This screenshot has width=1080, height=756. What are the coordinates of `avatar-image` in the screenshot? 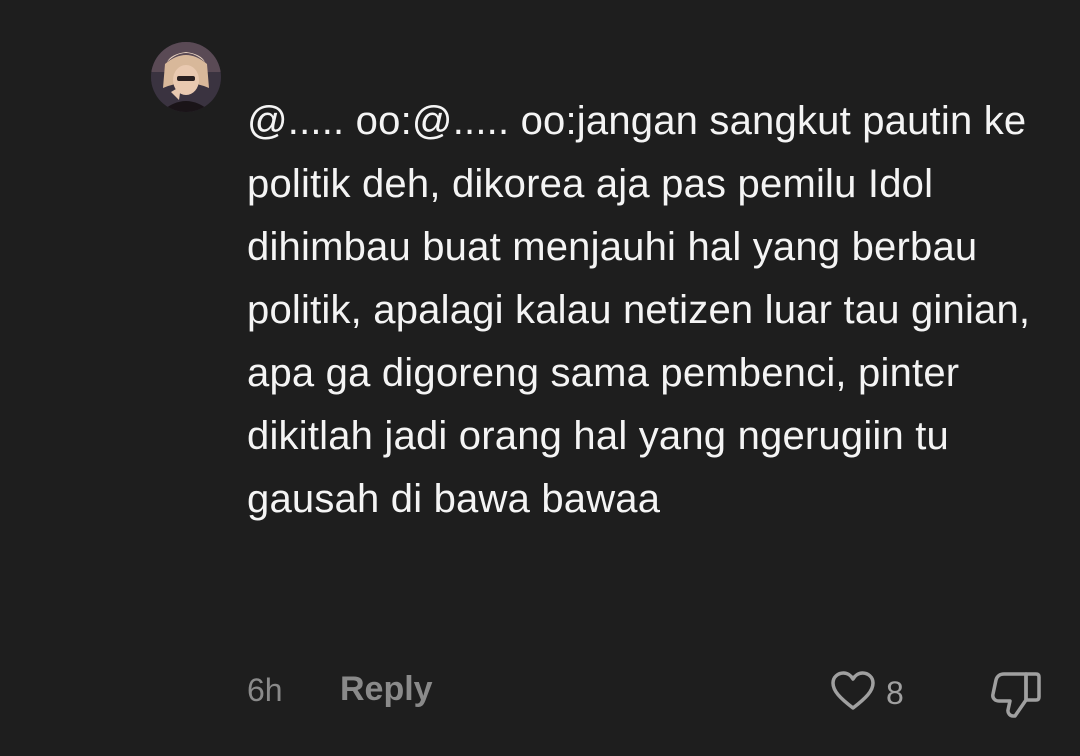 It's located at (186, 77).